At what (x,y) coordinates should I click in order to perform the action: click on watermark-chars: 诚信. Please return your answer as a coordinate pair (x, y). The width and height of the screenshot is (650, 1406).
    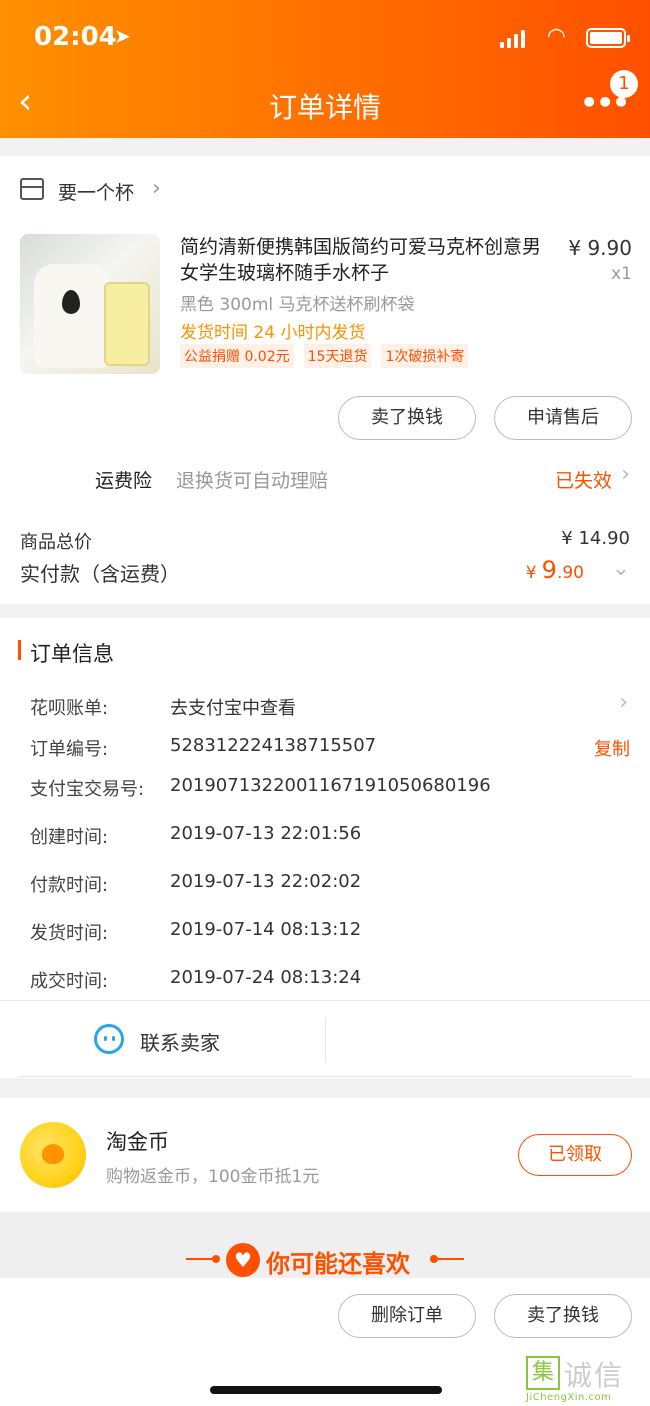
    Looking at the image, I should click on (594, 1375).